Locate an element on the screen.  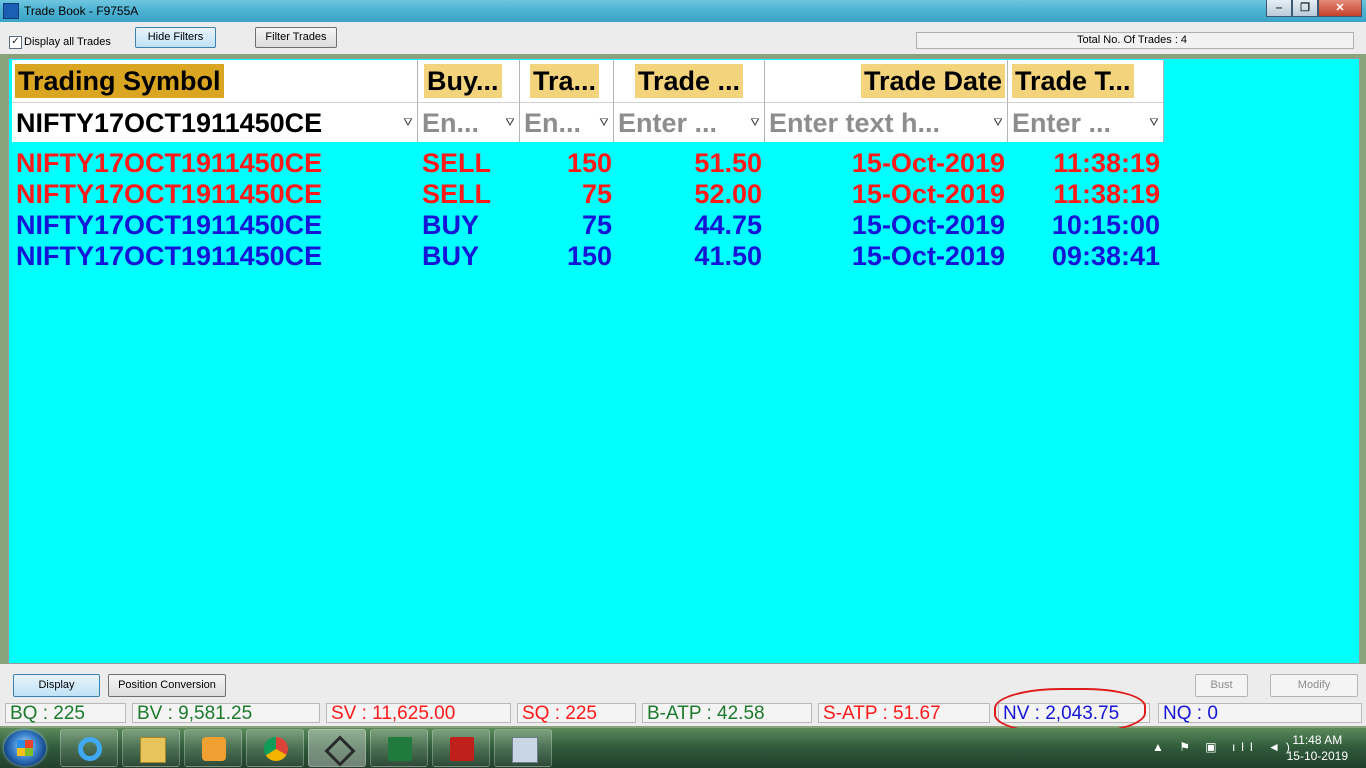
filter-trade-date: Enter text h... ⛛ is located at coordinates (886, 122).